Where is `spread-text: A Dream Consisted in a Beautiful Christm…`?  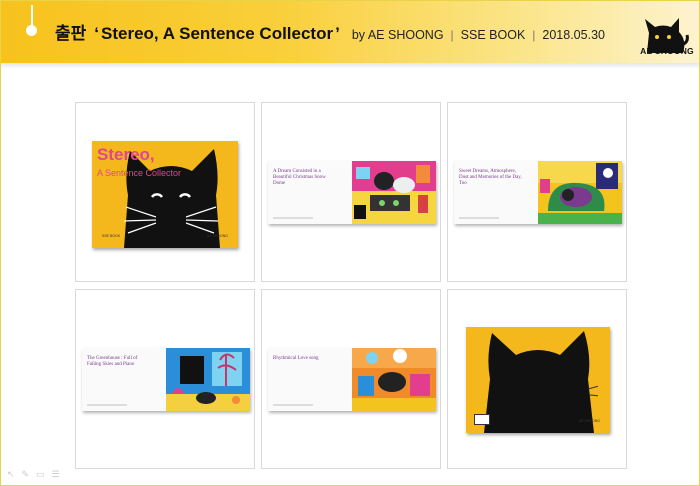
spread-text: A Dream Consisted in a Beautiful Christm… is located at coordinates (299, 177).